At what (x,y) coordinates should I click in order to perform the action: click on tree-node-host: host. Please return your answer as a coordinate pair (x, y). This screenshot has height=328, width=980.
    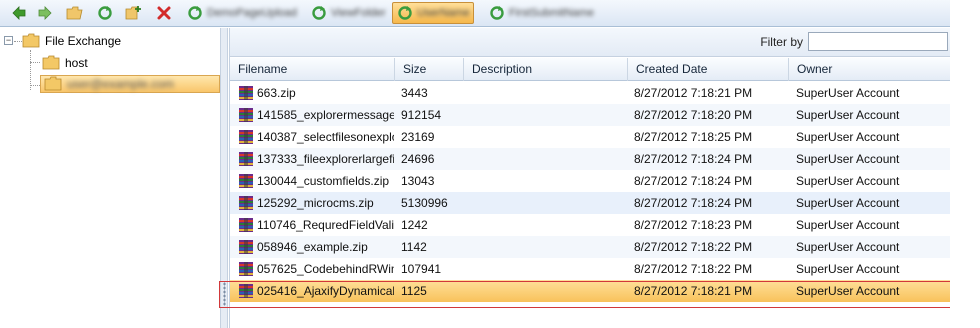
    Looking at the image, I should click on (65, 63).